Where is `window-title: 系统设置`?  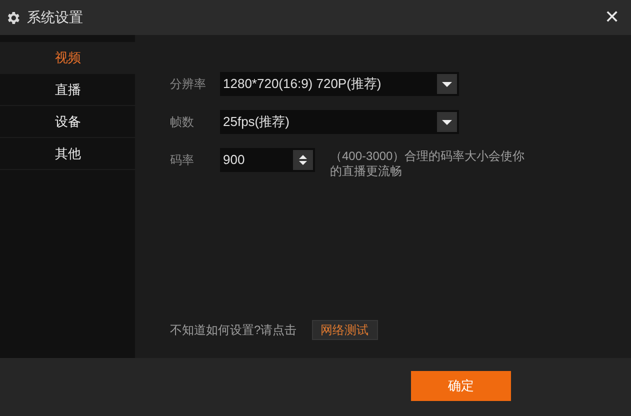 window-title: 系统设置 is located at coordinates (55, 17).